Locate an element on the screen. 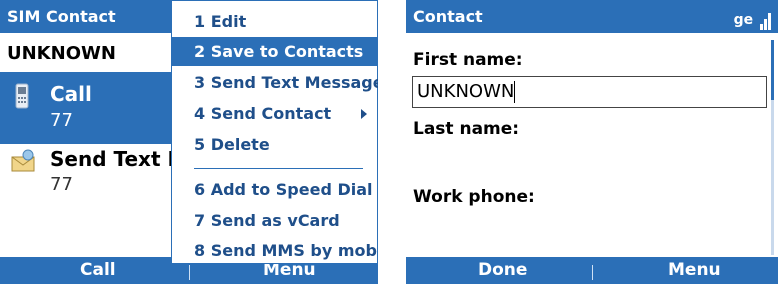 This screenshot has height=284, width=778. menu-item-send-contact-label: 4 Send Contact is located at coordinates (263, 113).